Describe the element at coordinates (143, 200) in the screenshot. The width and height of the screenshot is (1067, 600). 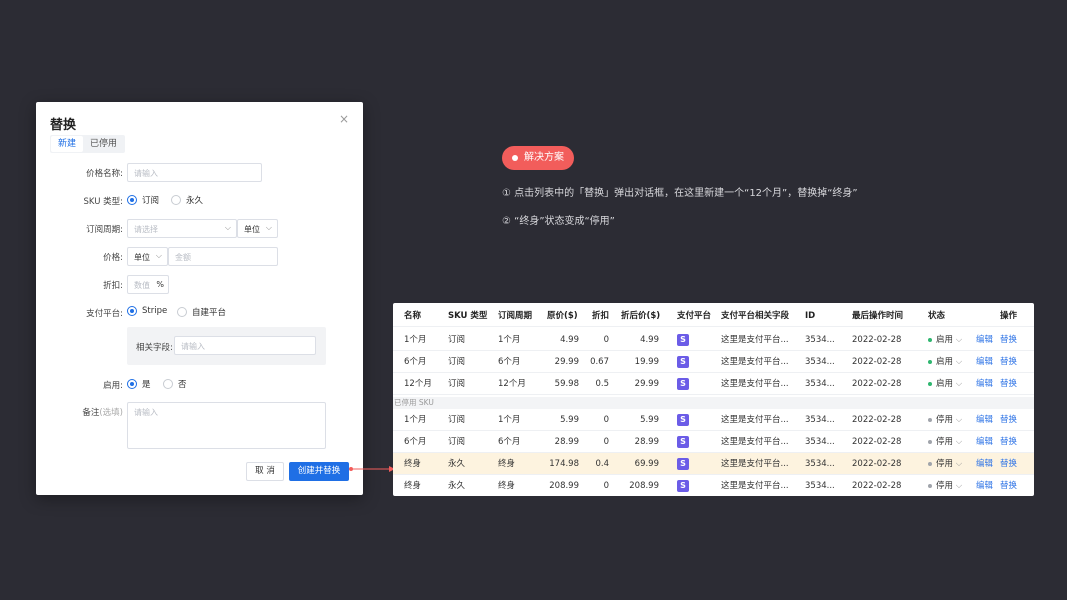
I see `sku-type-radio-subscribe: 订阅` at that location.